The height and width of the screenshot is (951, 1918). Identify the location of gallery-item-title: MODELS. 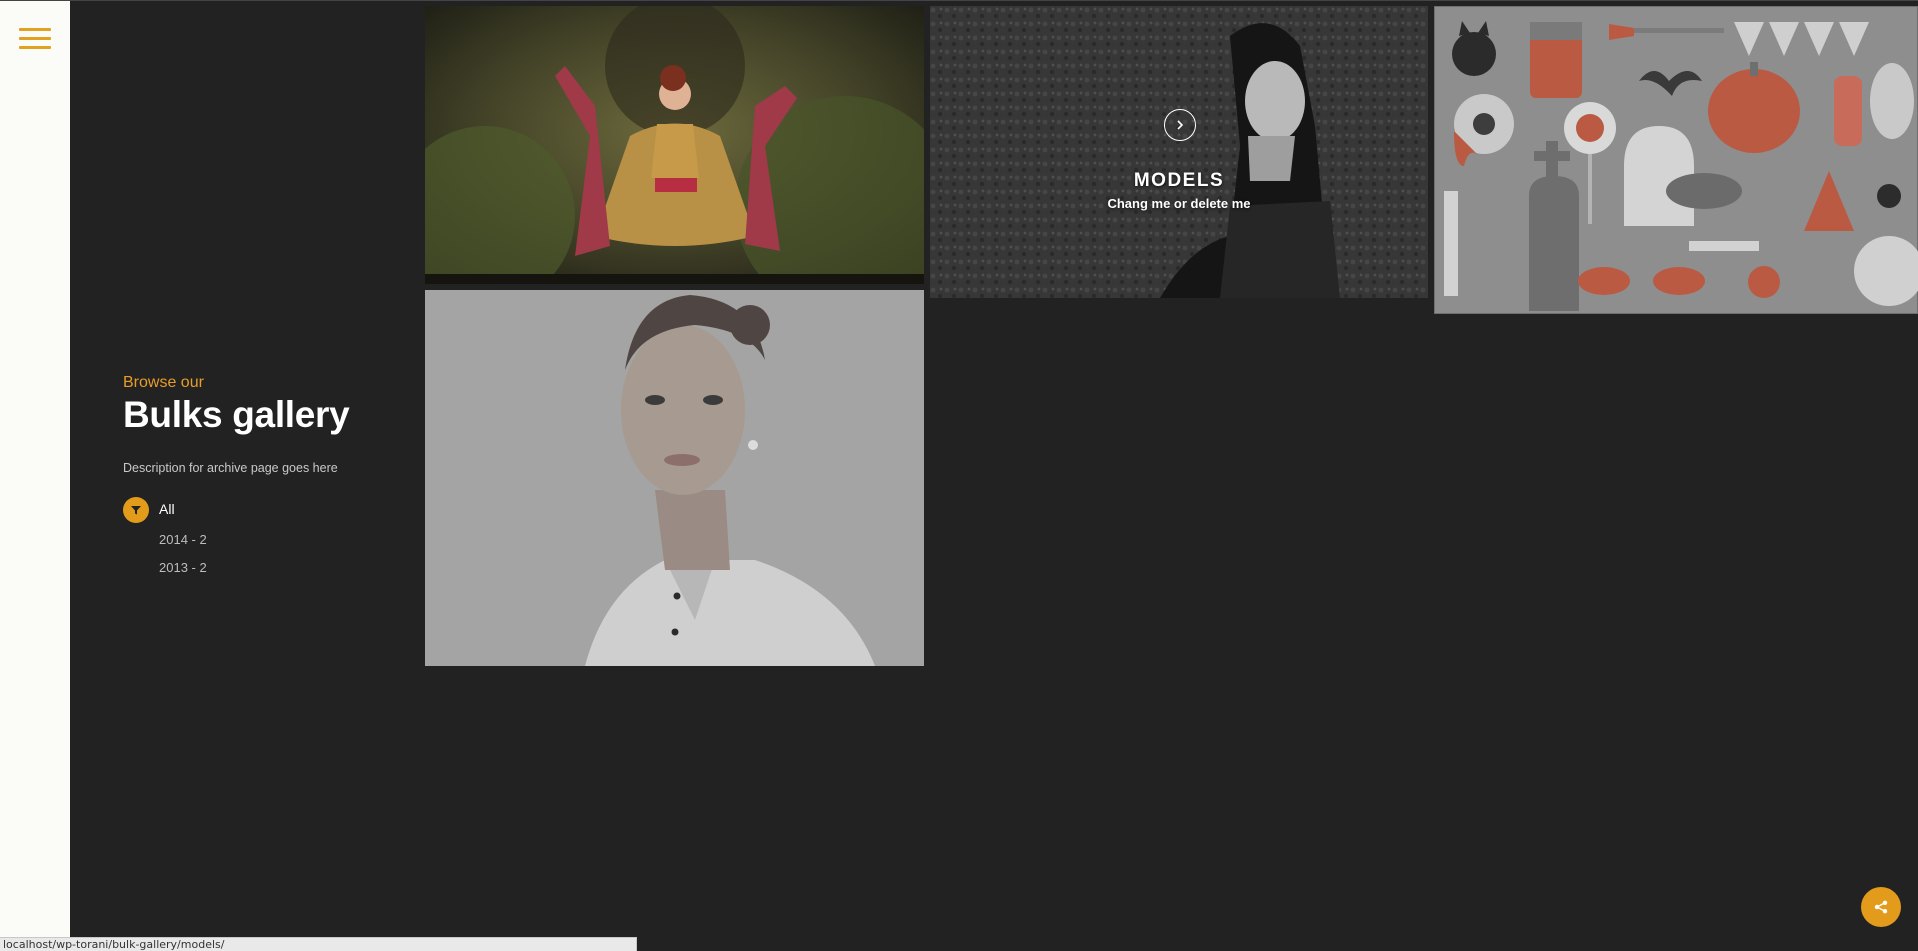
(1179, 180).